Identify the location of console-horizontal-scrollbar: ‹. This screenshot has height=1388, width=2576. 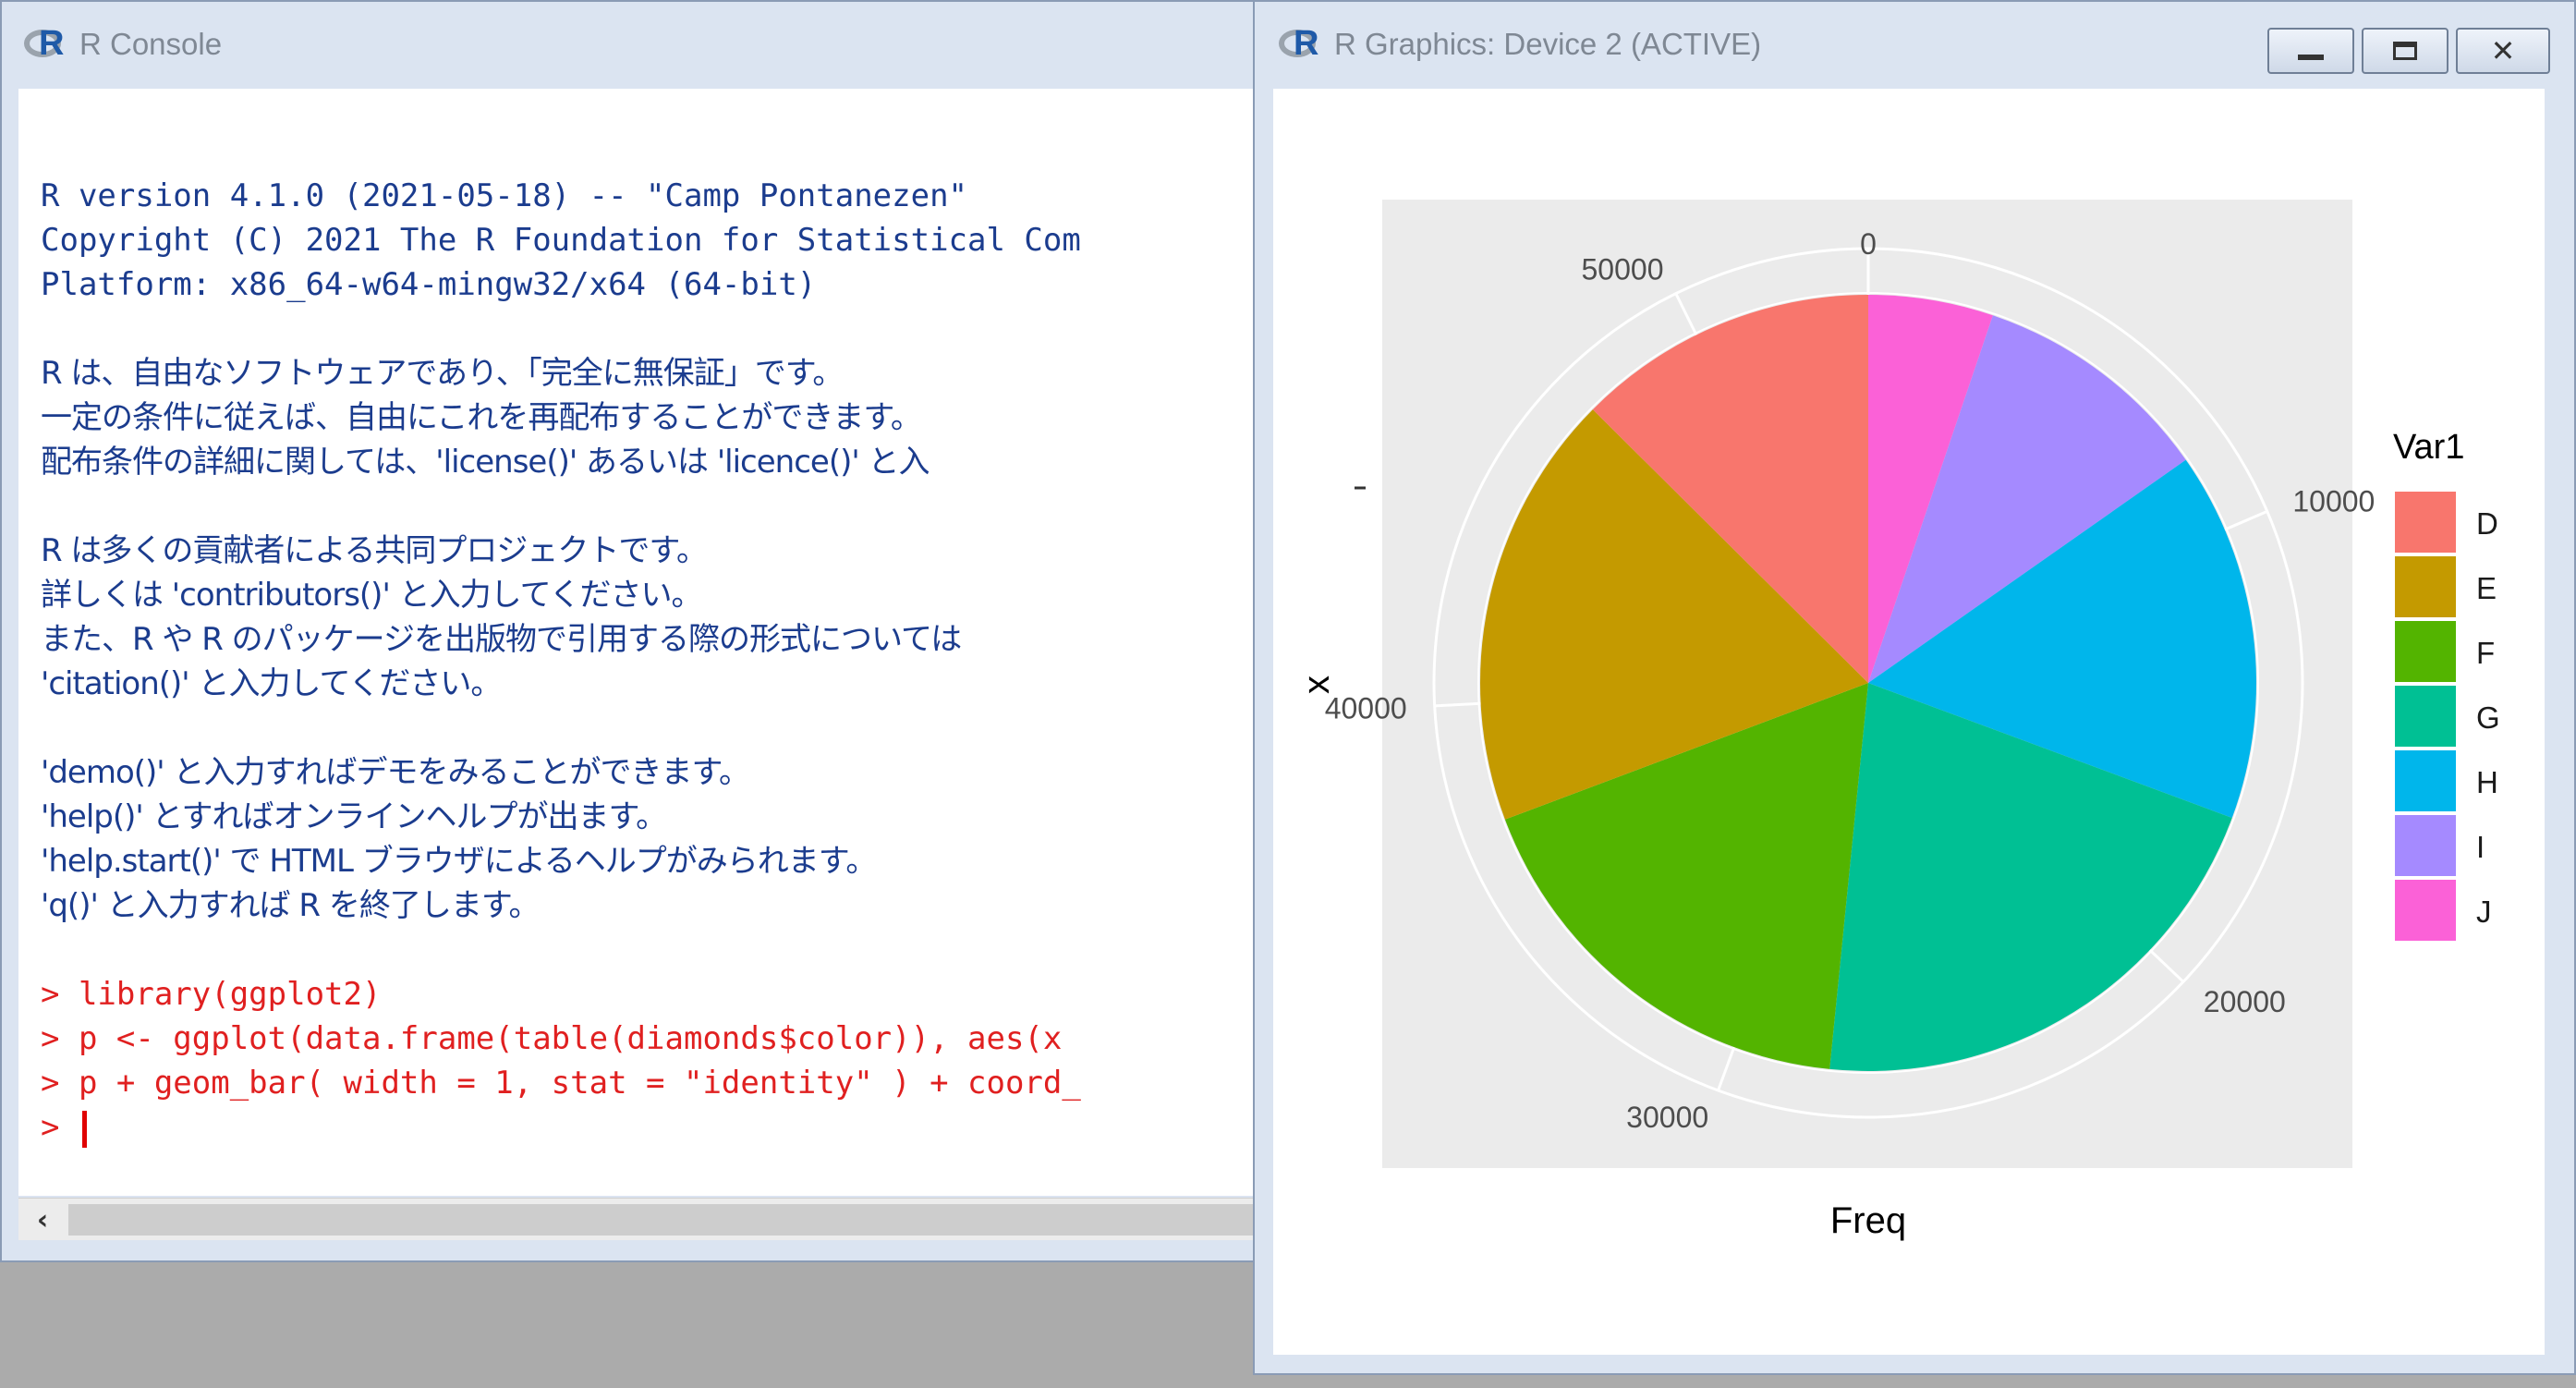
(644, 1219).